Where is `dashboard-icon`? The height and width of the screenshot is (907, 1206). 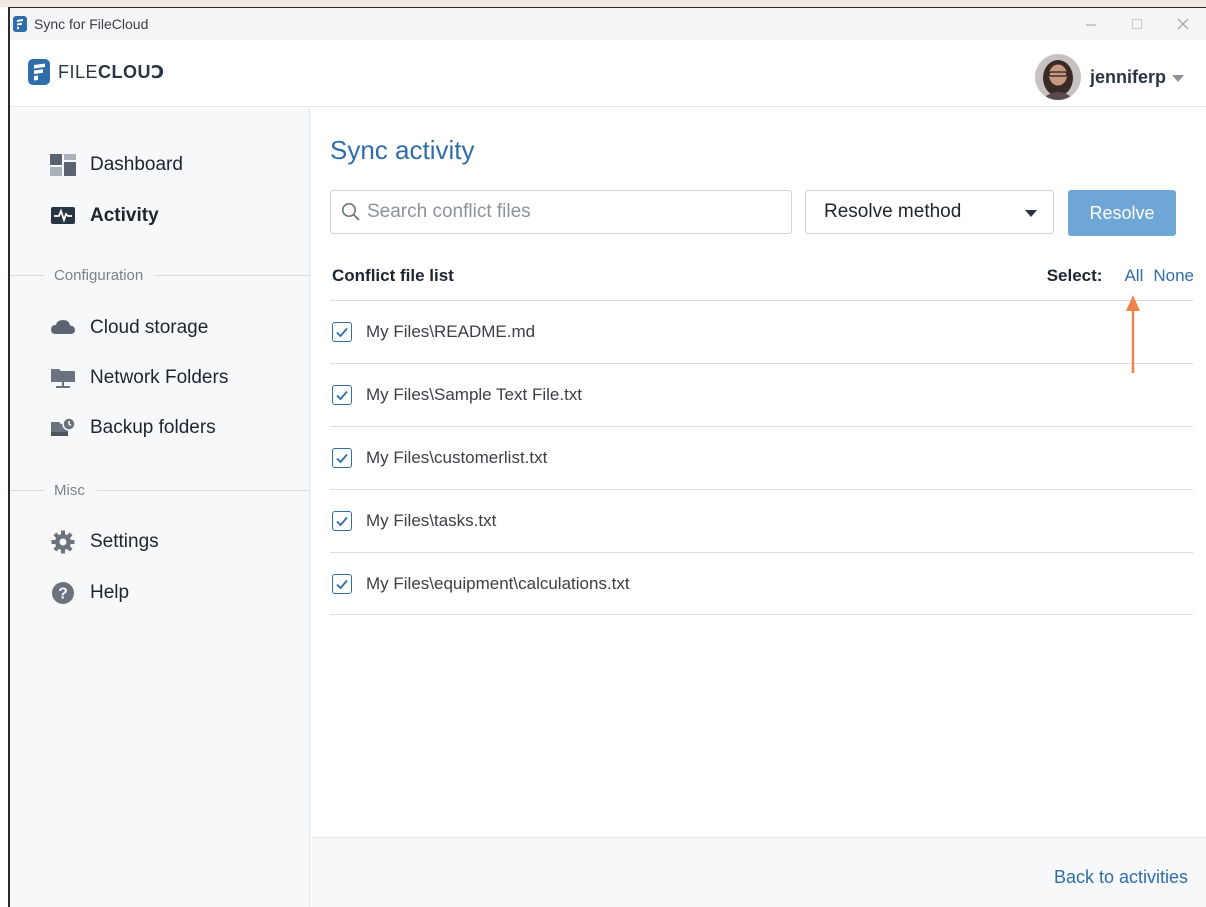
dashboard-icon is located at coordinates (63, 165).